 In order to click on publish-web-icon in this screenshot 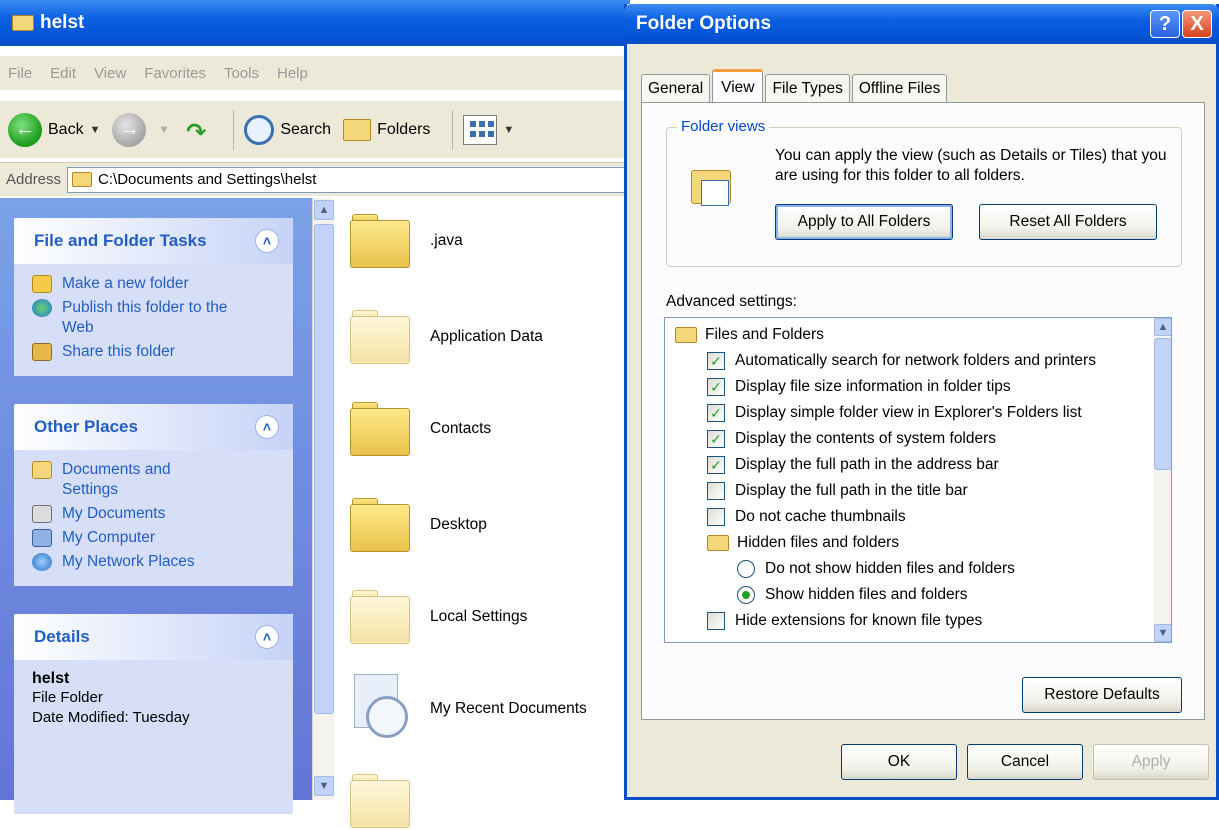, I will do `click(42, 308)`.